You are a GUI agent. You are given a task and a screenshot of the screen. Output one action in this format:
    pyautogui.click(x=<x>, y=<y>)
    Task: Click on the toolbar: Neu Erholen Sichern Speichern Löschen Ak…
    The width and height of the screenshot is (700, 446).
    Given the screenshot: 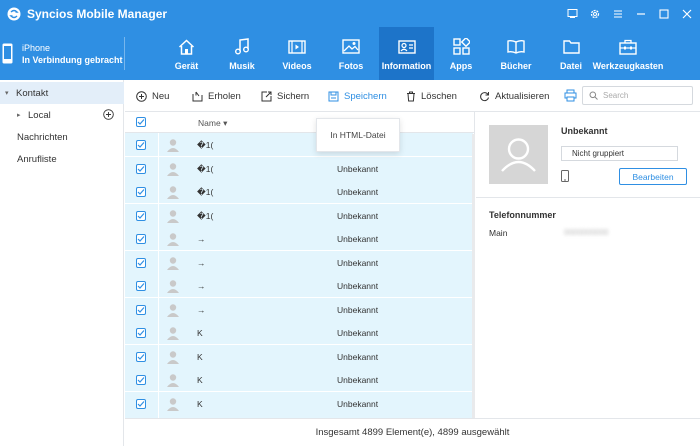 What is the action you would take?
    pyautogui.click(x=412, y=96)
    